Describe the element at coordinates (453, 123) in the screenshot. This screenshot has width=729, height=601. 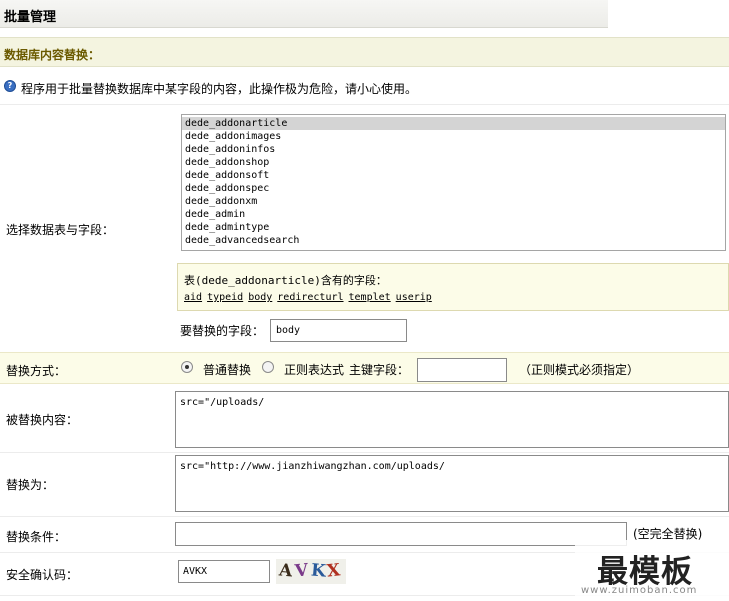
I see `table-option: dede_addonarticle` at that location.